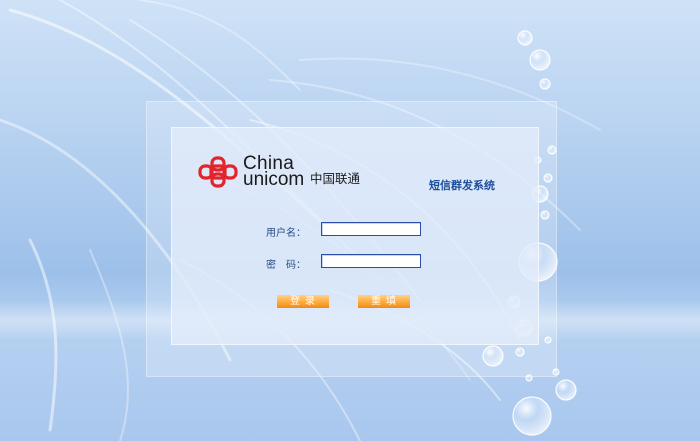 Image resolution: width=700 pixels, height=441 pixels. What do you see at coordinates (384, 301) in the screenshot?
I see `reset-button: 重填` at bounding box center [384, 301].